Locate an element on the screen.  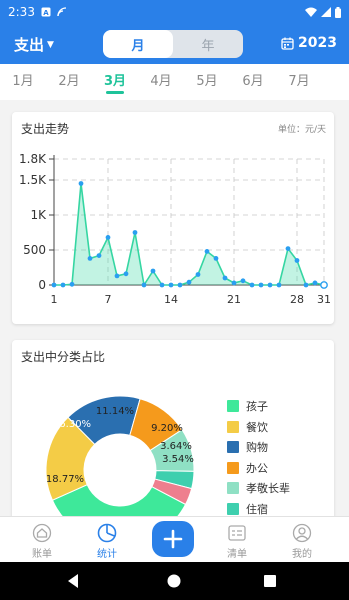
calendar-icon is located at coordinates (287, 43).